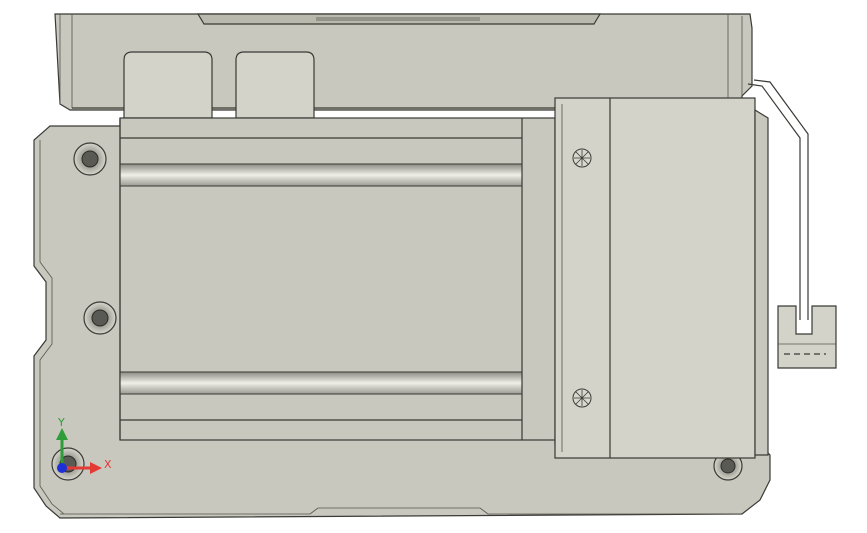  What do you see at coordinates (761, 282) in the screenshot?
I see `side-bracket` at bounding box center [761, 282].